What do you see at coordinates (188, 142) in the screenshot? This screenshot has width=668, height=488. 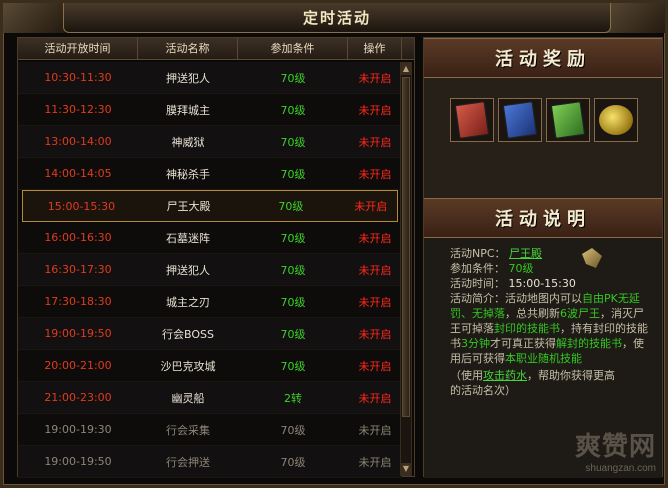 I see `row-name: 神威狱` at bounding box center [188, 142].